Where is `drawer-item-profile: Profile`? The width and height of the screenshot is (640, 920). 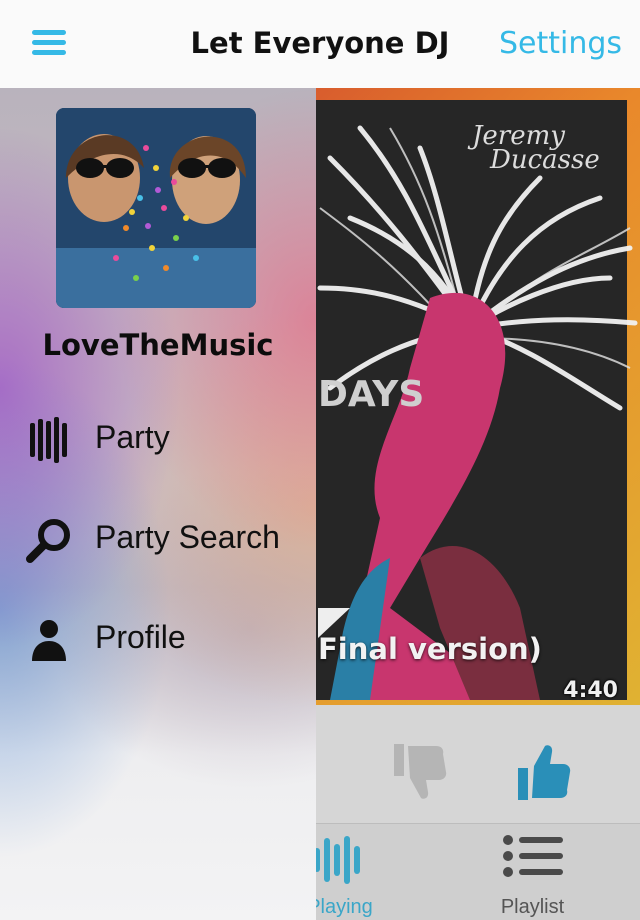
drawer-item-profile: Profile is located at coordinates (158, 638).